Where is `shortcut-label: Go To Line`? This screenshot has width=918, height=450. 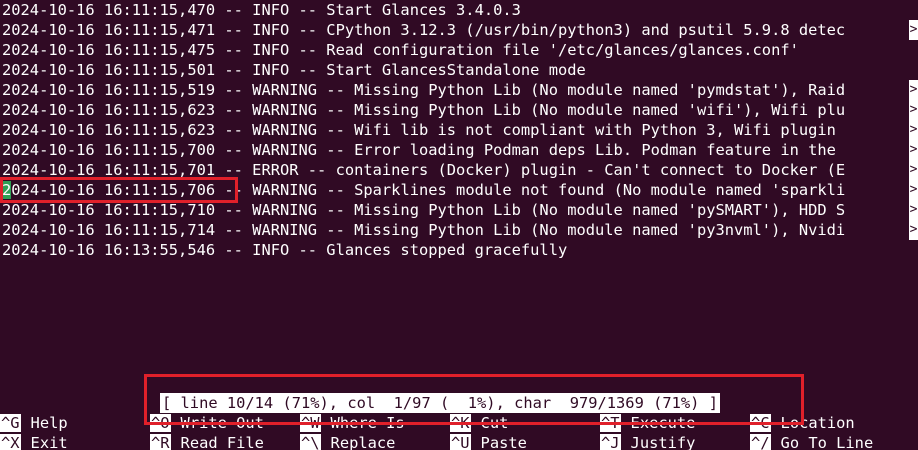
shortcut-label: Go To Line is located at coordinates (827, 442).